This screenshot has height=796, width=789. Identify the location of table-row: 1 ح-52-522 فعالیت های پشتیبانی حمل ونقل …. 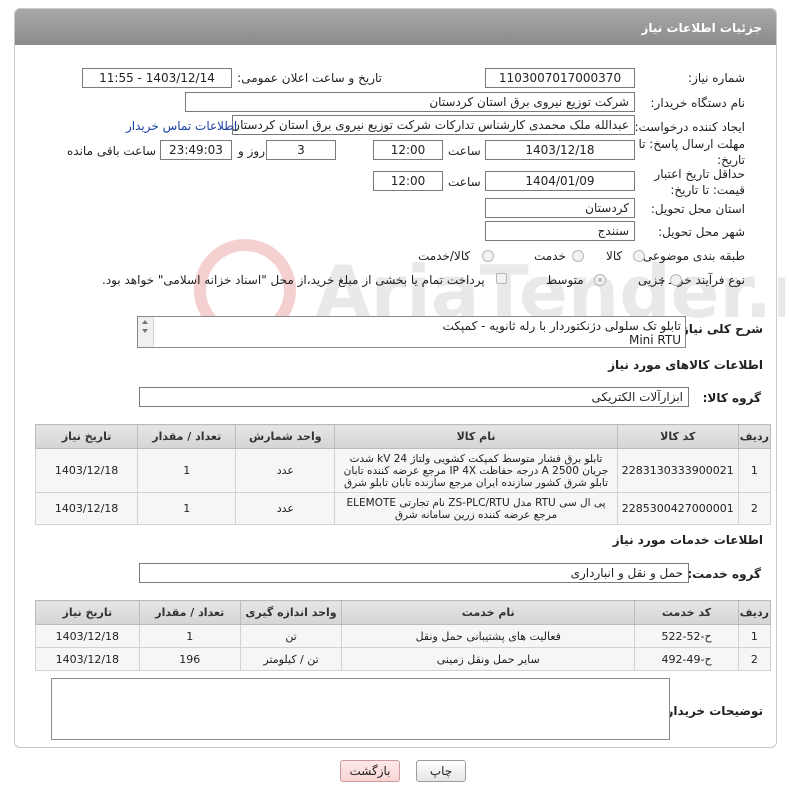
(403, 636).